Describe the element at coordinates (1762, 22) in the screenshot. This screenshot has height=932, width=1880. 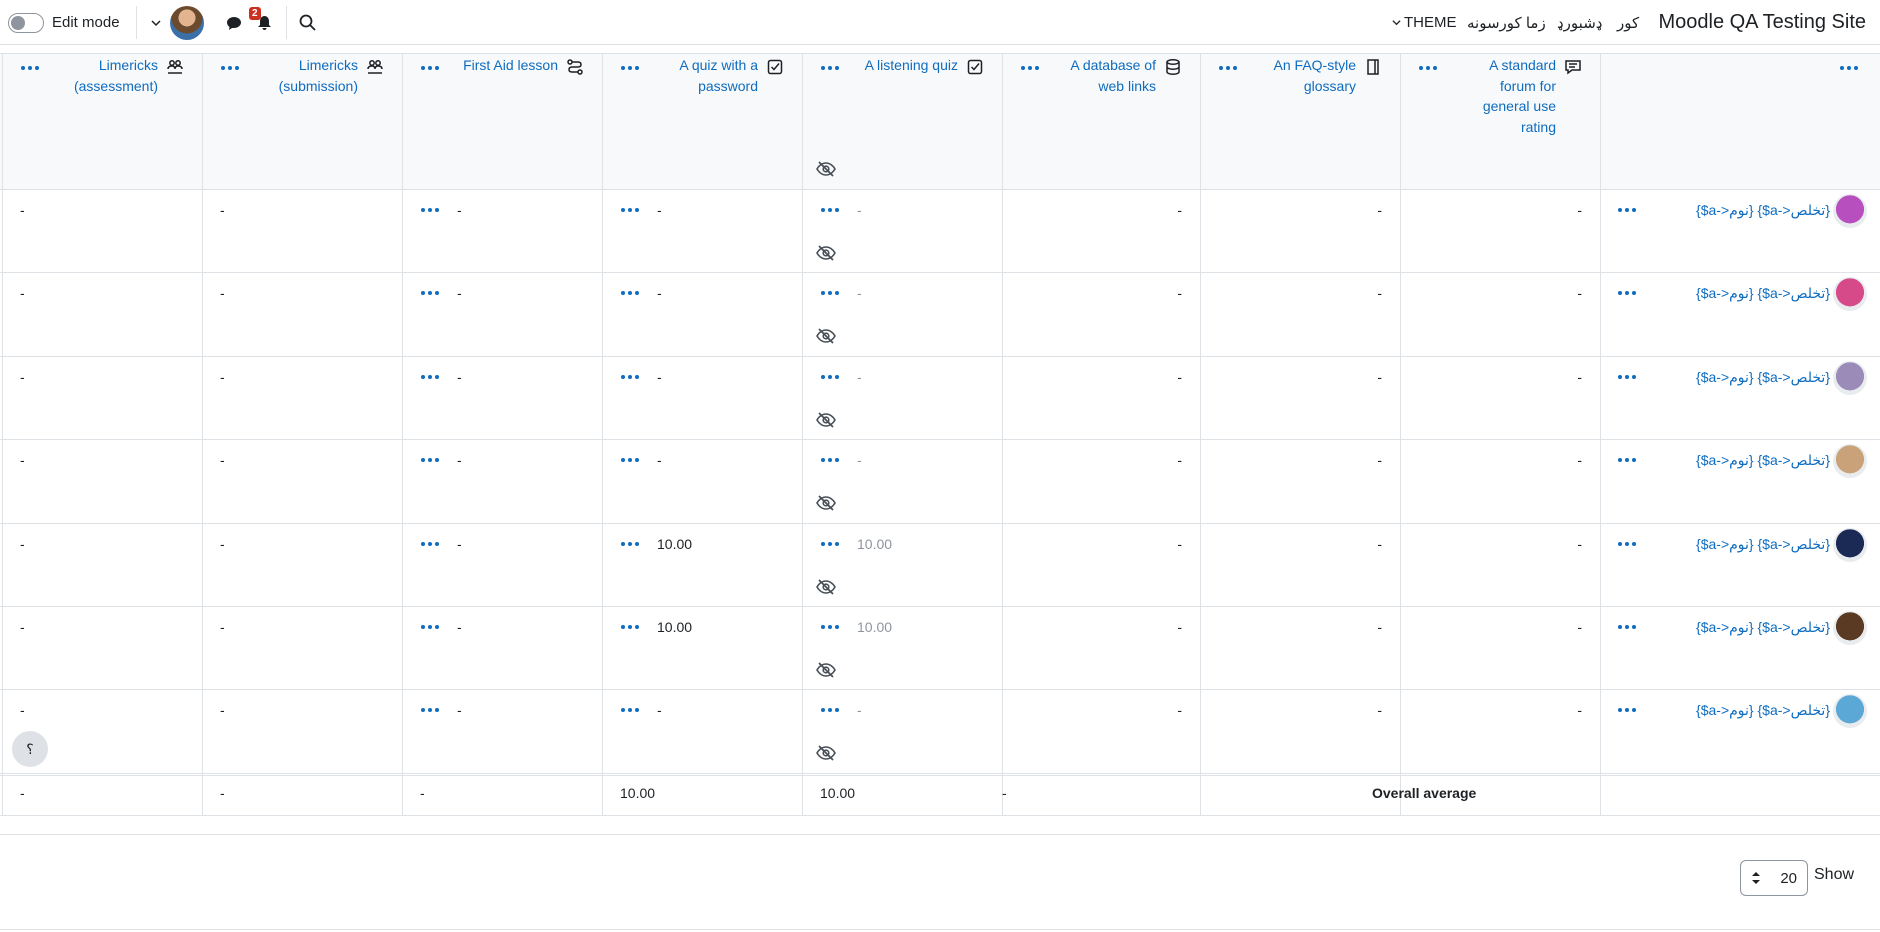
I see `site-name-label: Moodle QA Testing Site` at that location.